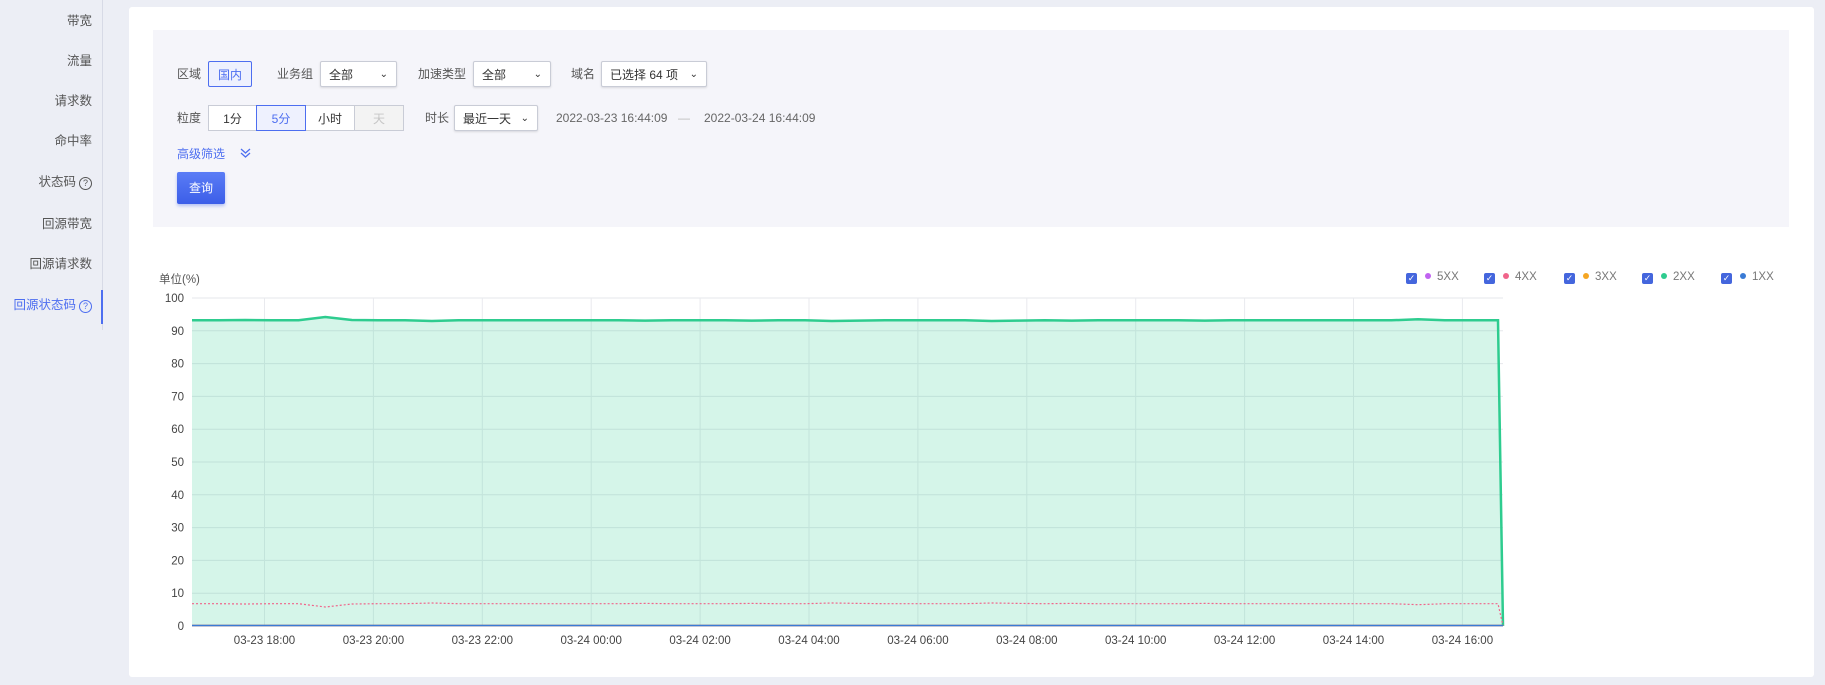 Image resolution: width=1825 pixels, height=685 pixels. What do you see at coordinates (808, 641) in the screenshot?
I see `x-tick-label: 03-24 04:00` at bounding box center [808, 641].